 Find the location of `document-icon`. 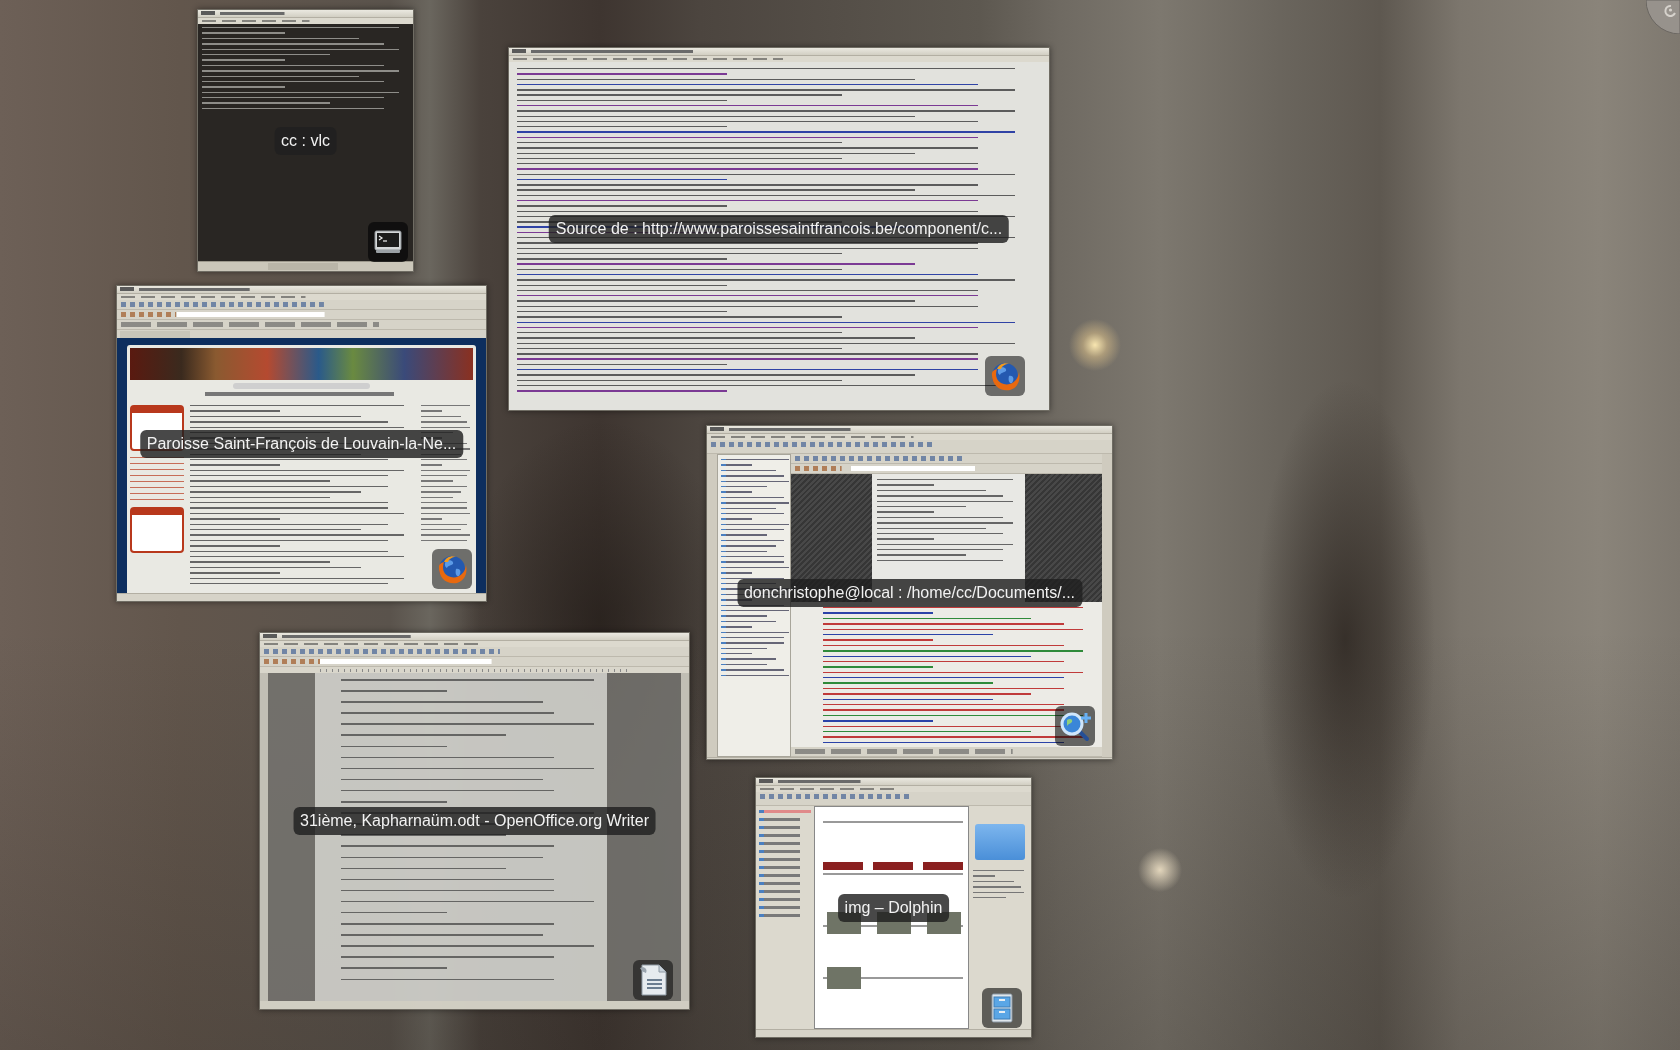

document-icon is located at coordinates (653, 980).